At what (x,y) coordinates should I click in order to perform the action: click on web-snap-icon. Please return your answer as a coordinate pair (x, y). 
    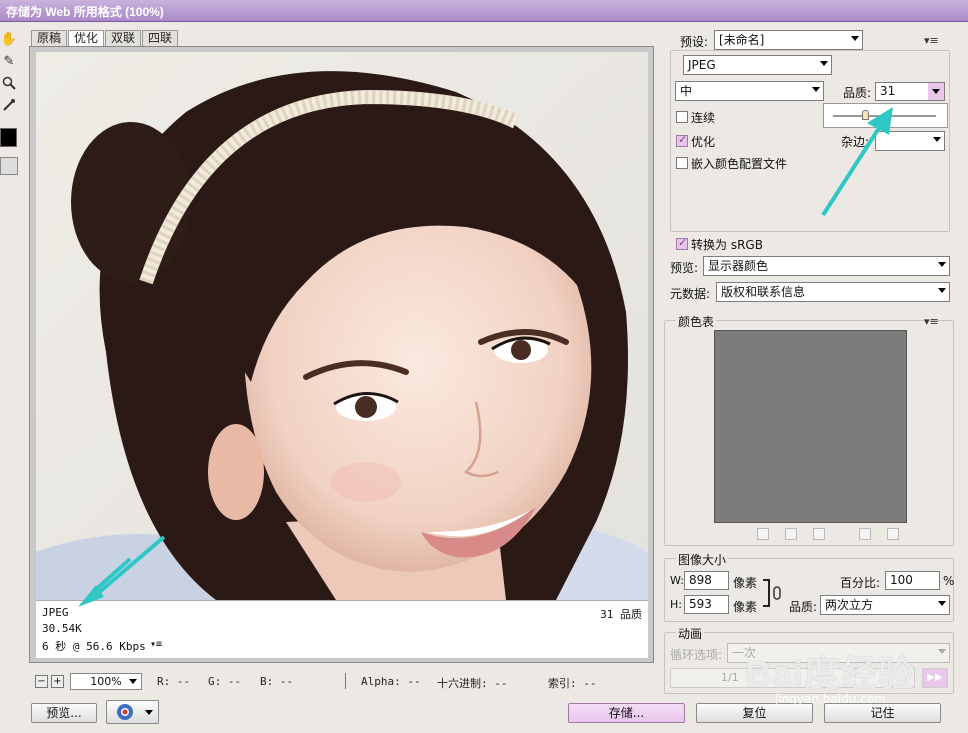
    Looking at the image, I should click on (791, 534).